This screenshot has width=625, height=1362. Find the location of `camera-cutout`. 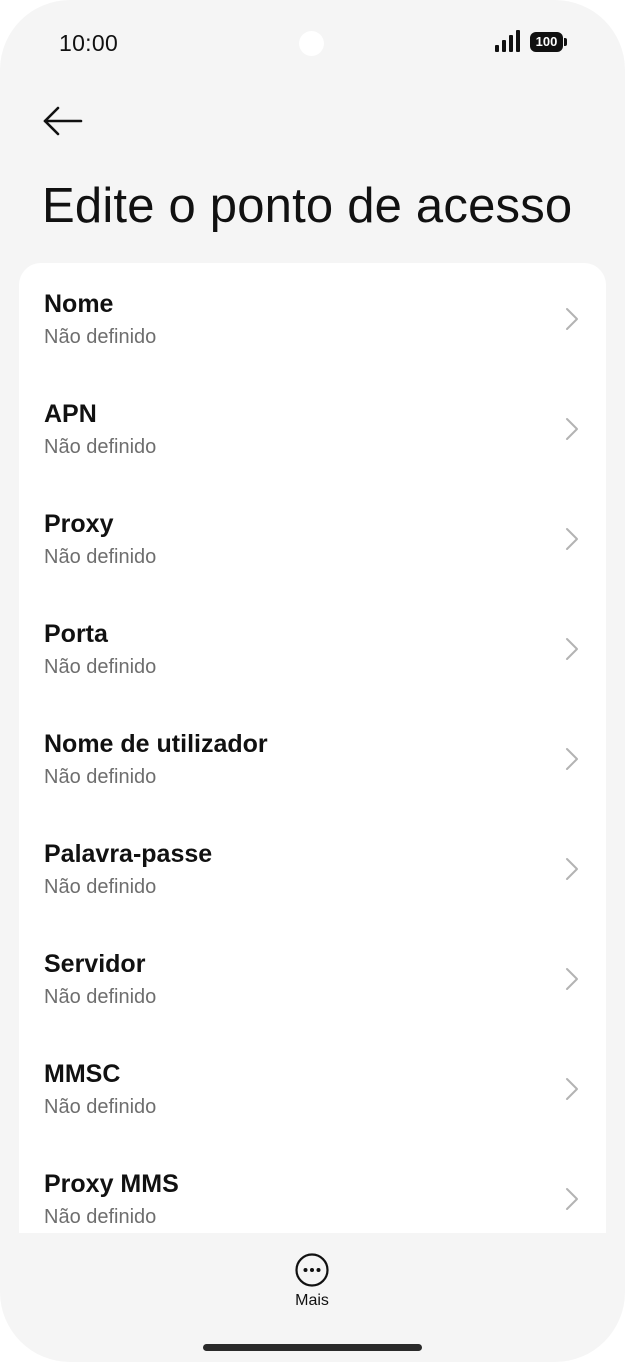

camera-cutout is located at coordinates (311, 43).